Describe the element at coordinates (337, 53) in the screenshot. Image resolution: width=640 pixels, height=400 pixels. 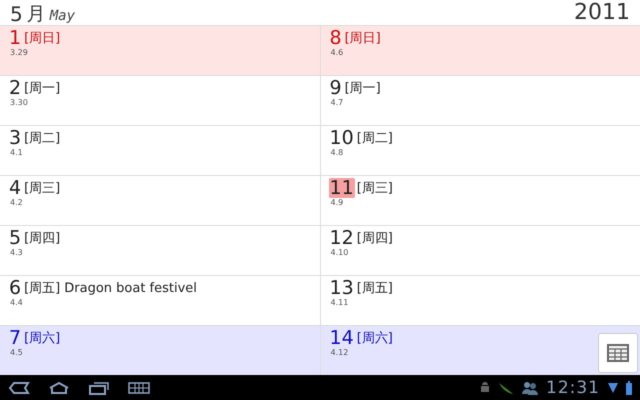
I see `lunar-date: 4.6` at that location.